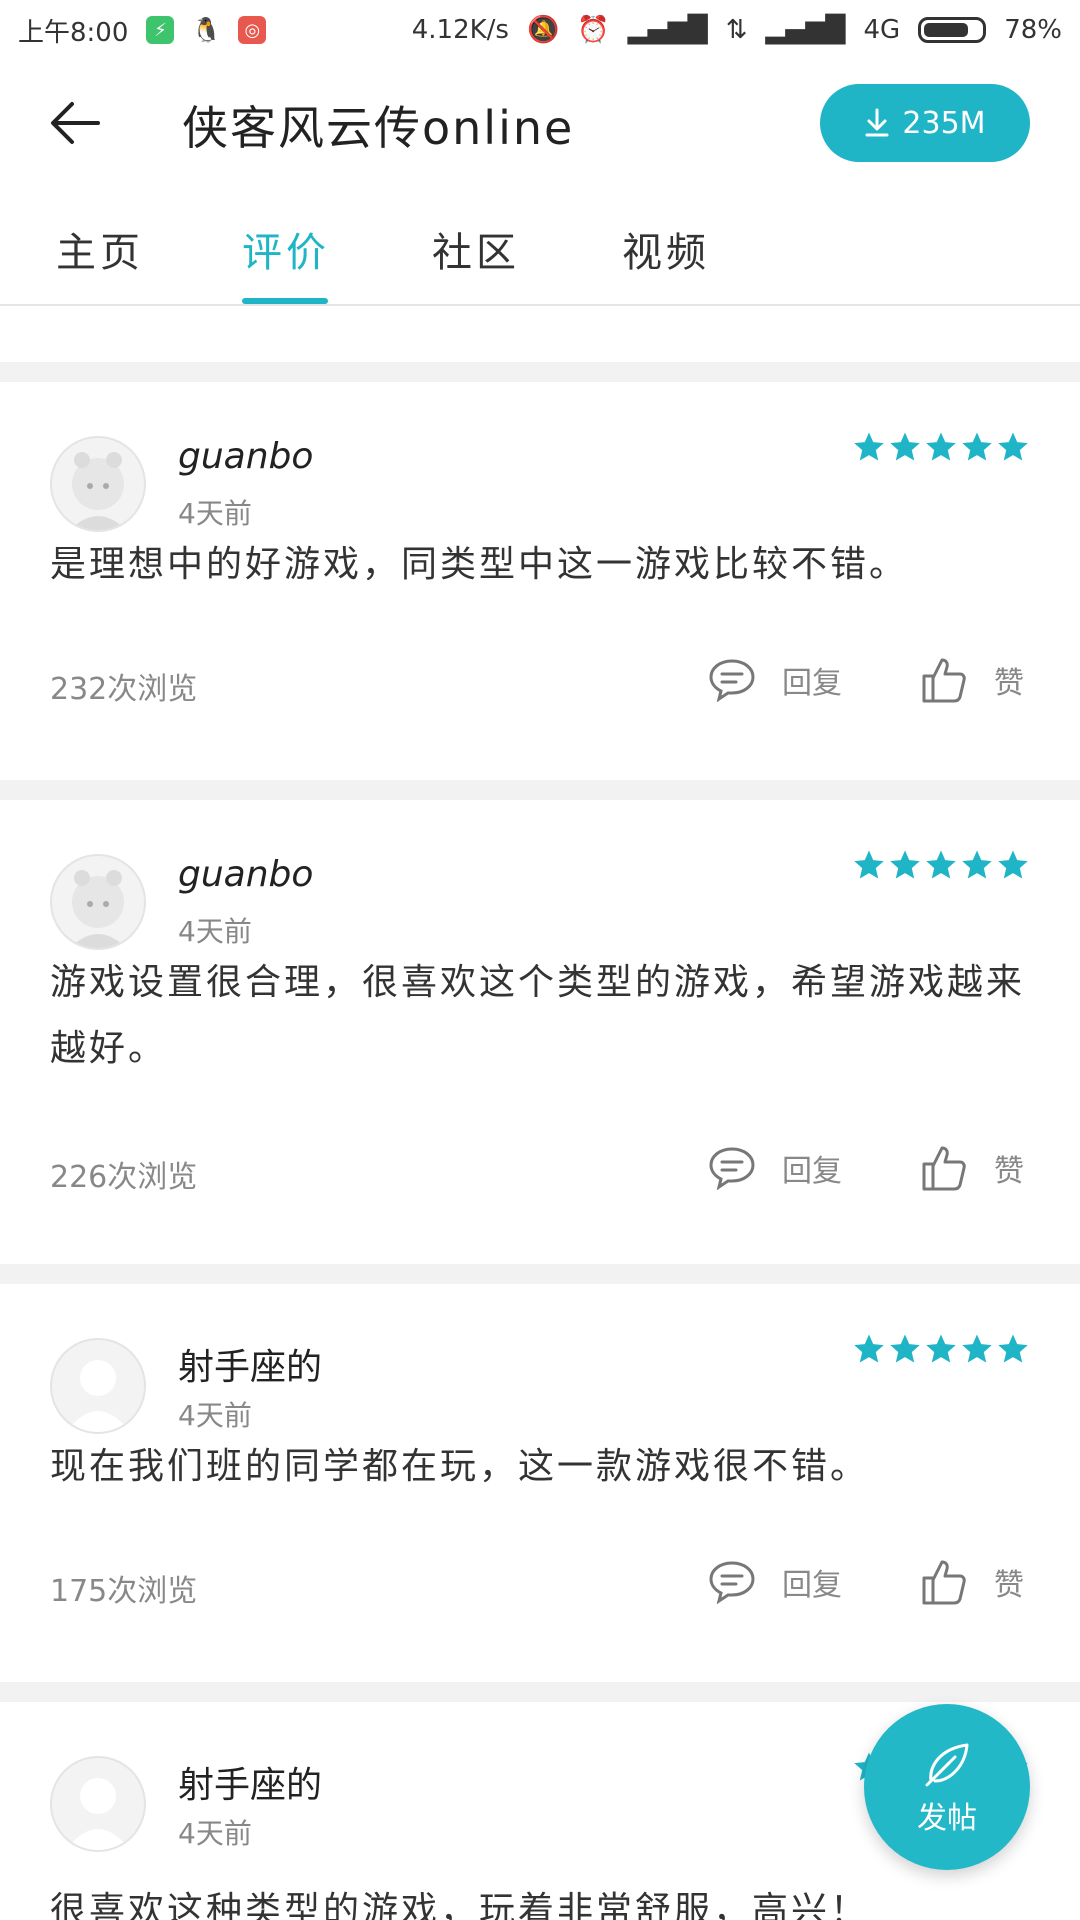  Describe the element at coordinates (460, 30) in the screenshot. I see `net-speed: 4.12K/s` at that location.